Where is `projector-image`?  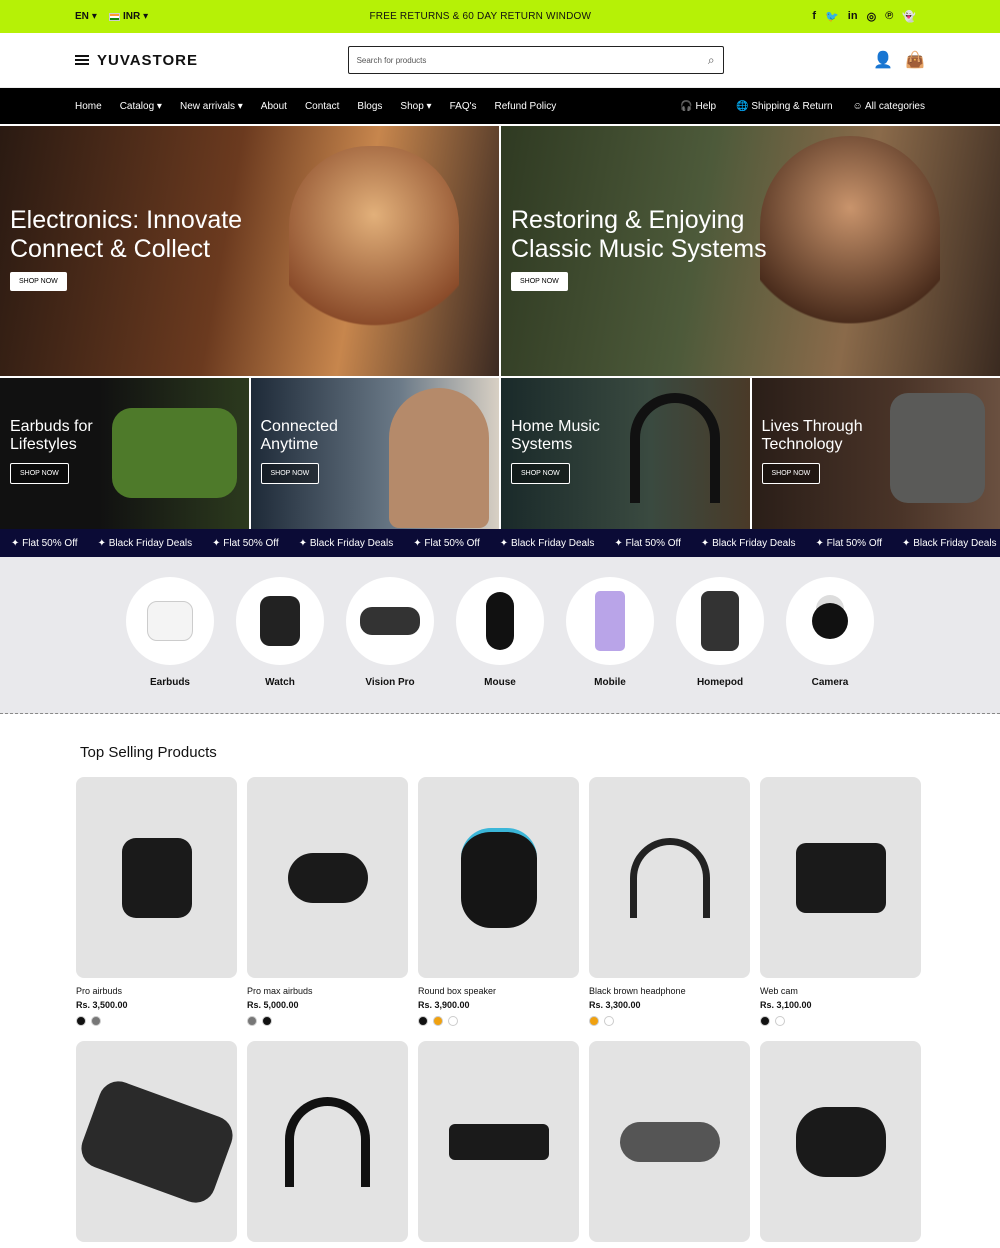 projector-image is located at coordinates (498, 1141).